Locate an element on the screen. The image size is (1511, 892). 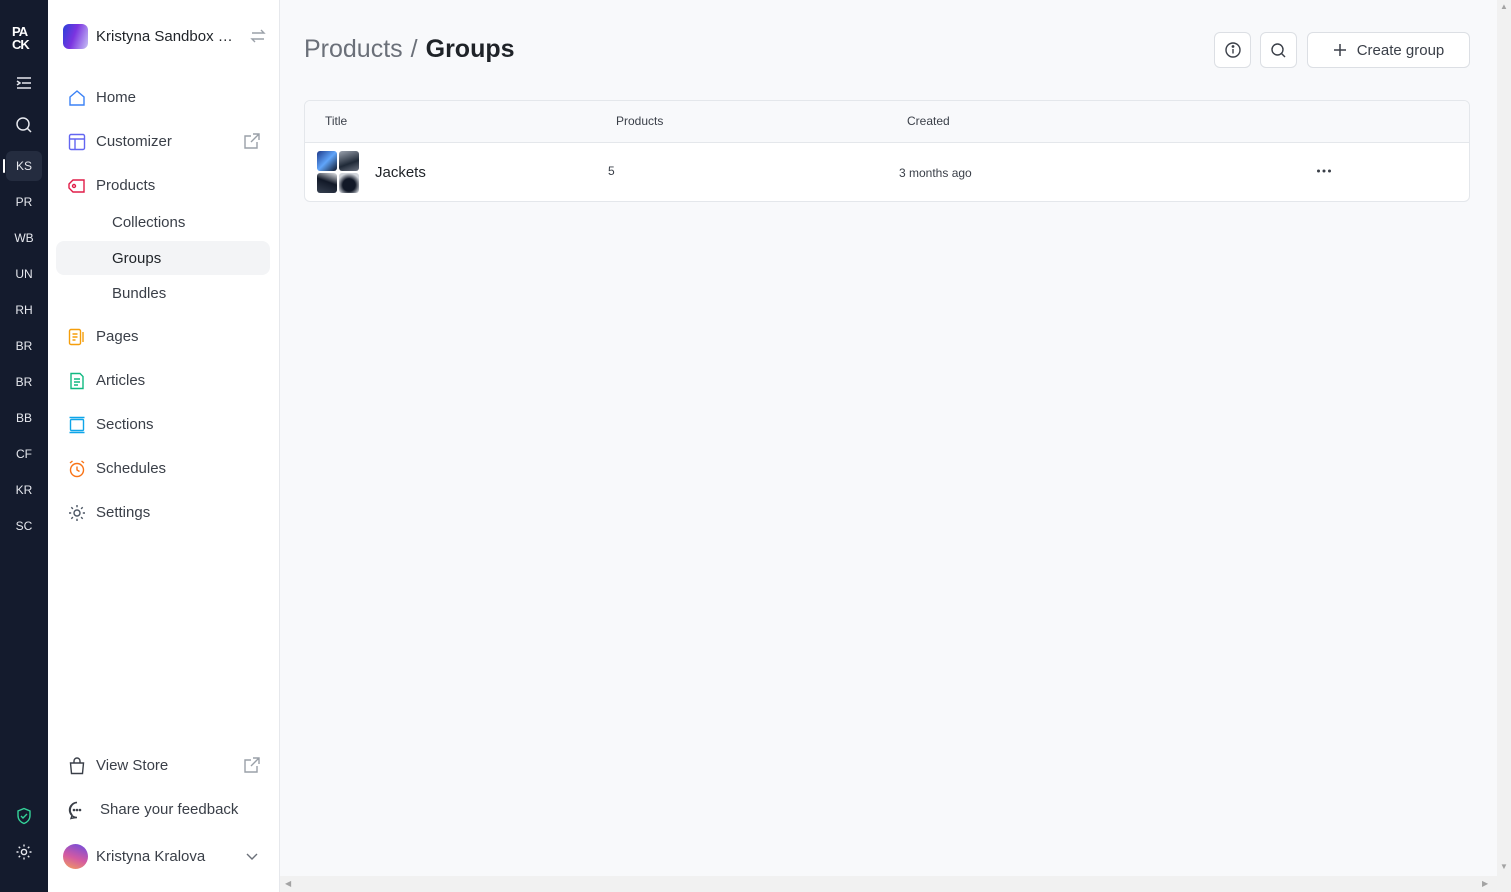
view-store-link: View Store is located at coordinates (163, 765).